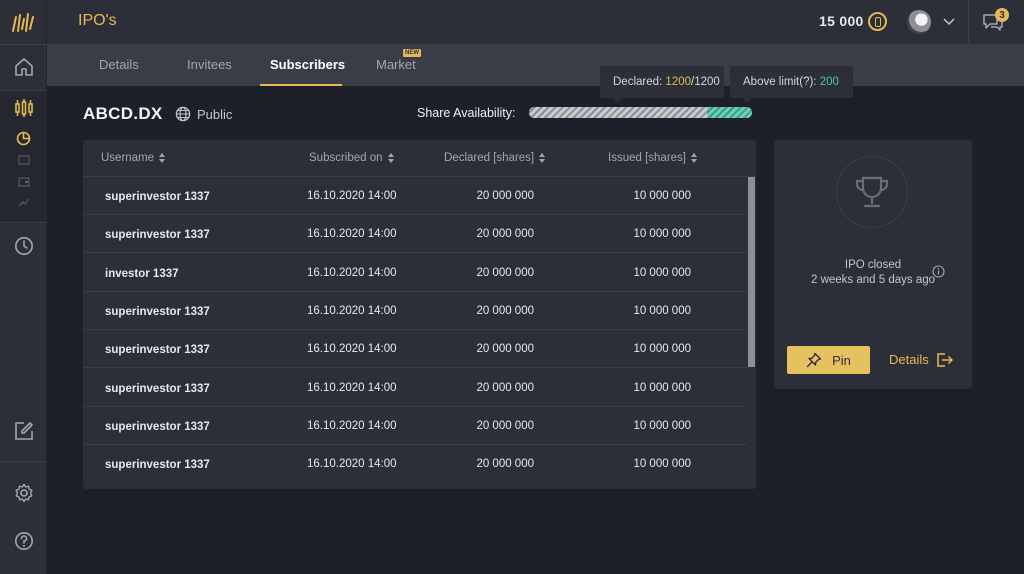  I want to click on tab-invitees: Invitees, so click(209, 64).